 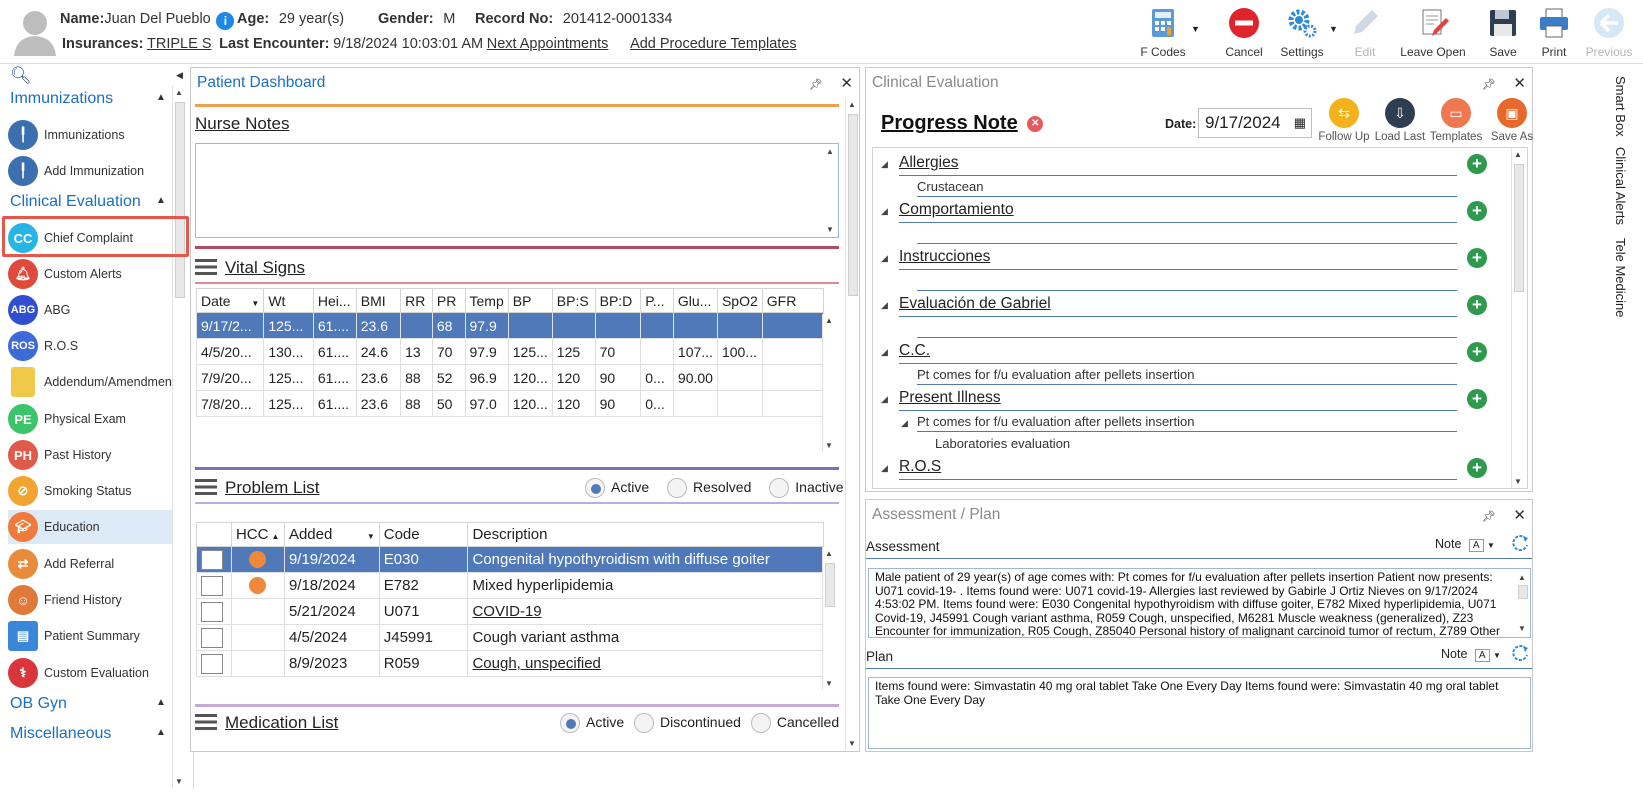 What do you see at coordinates (794, 723) in the screenshot?
I see `filter-cancelled: Cancelled` at bounding box center [794, 723].